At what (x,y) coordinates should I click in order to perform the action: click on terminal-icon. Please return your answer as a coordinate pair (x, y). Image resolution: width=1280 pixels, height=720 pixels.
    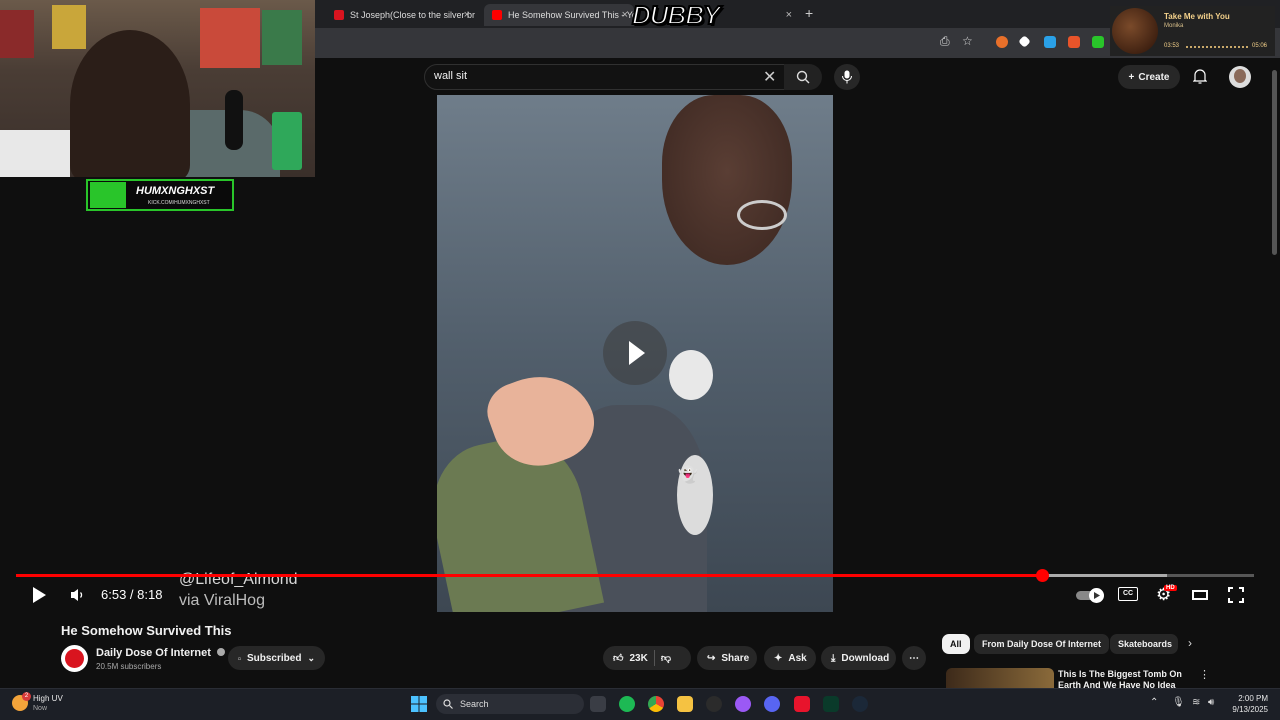
    Looking at the image, I should click on (831, 704).